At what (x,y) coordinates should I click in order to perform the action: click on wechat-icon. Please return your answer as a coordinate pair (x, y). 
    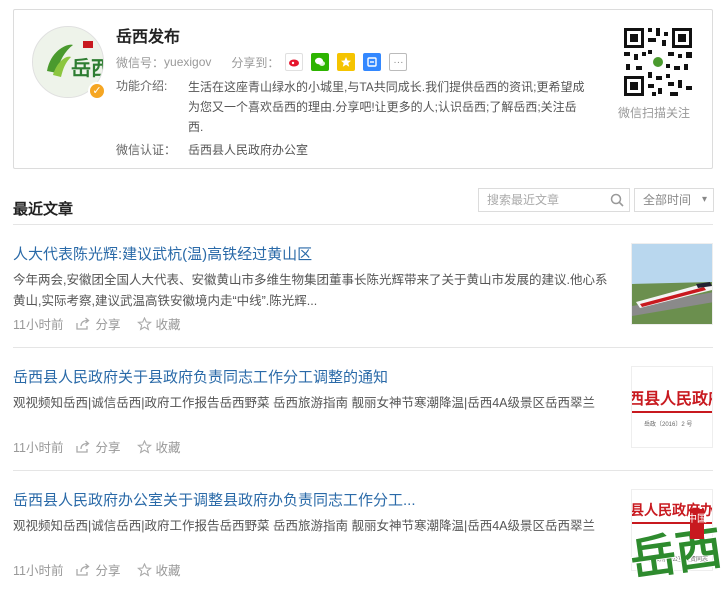
    Looking at the image, I should click on (320, 62).